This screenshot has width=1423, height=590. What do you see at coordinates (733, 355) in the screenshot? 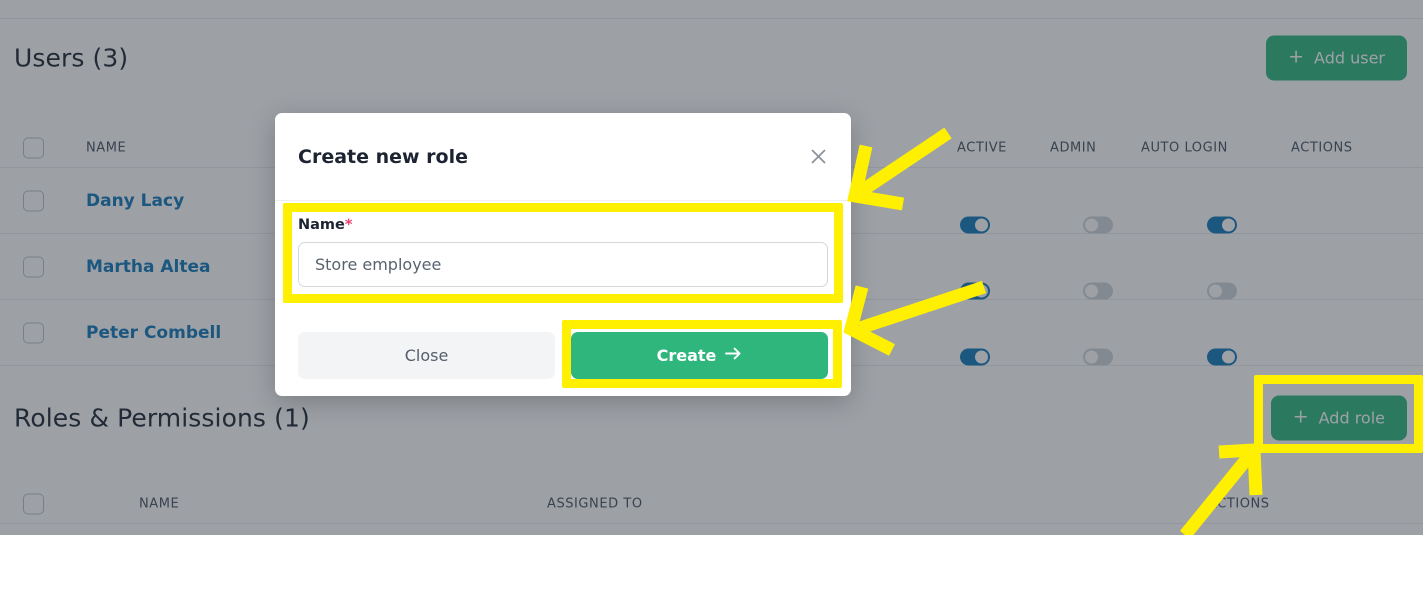
I see `arrow-right-icon` at bounding box center [733, 355].